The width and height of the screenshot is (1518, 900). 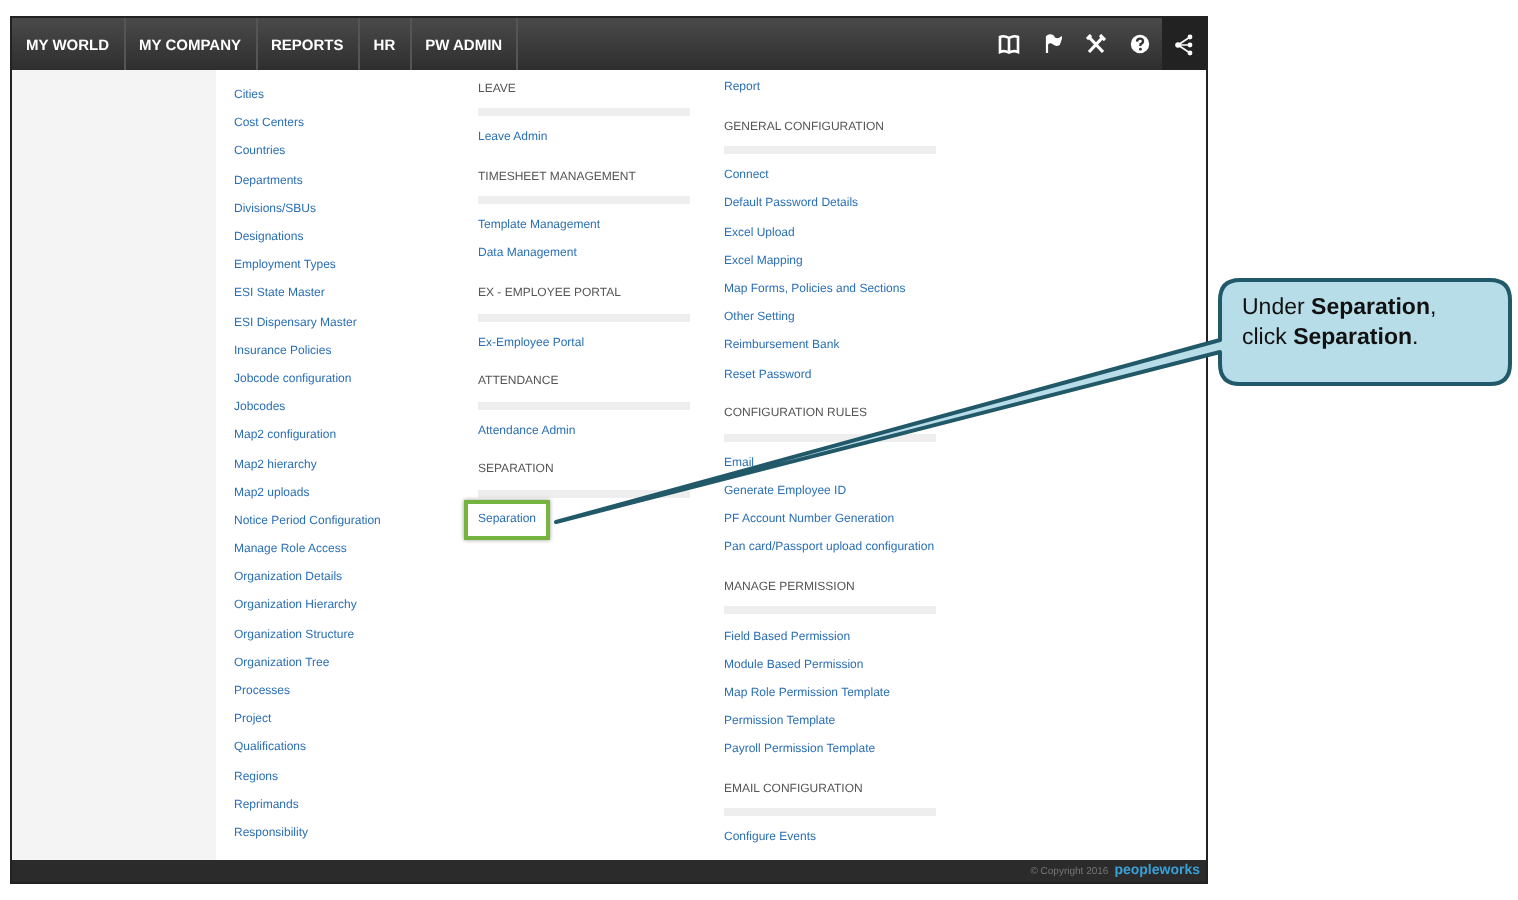 What do you see at coordinates (1009, 44) in the screenshot?
I see `book-icon` at bounding box center [1009, 44].